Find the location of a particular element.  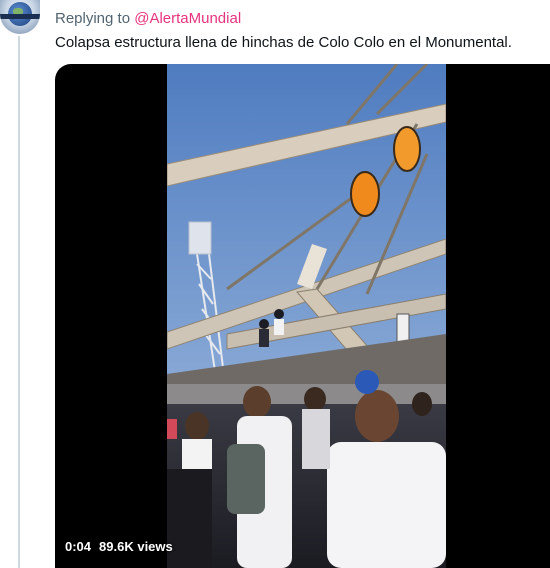

thread-connector-line is located at coordinates (19, 302).